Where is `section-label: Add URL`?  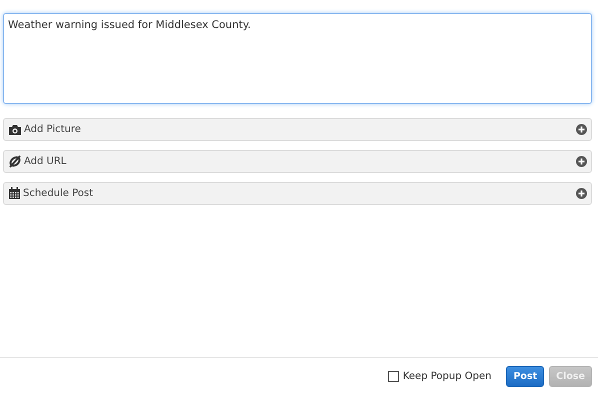
section-label: Add URL is located at coordinates (46, 161).